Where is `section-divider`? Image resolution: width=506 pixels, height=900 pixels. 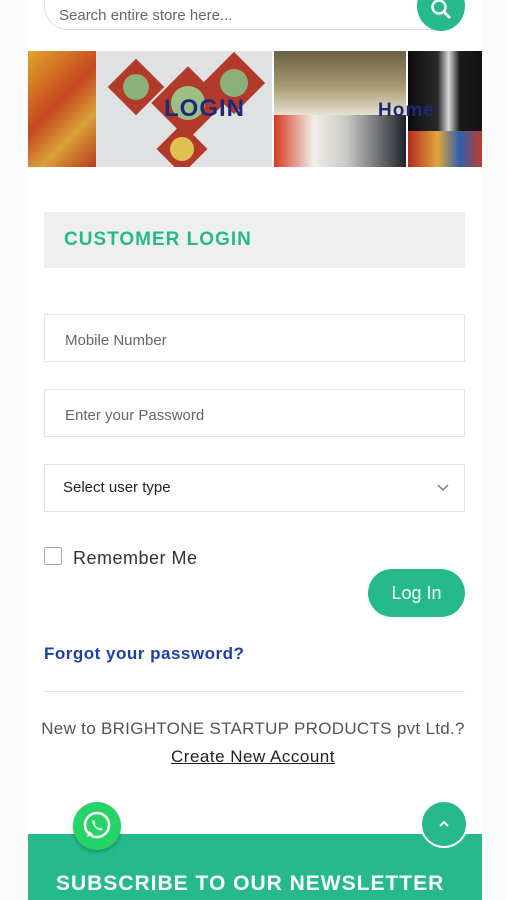
section-divider is located at coordinates (254, 691).